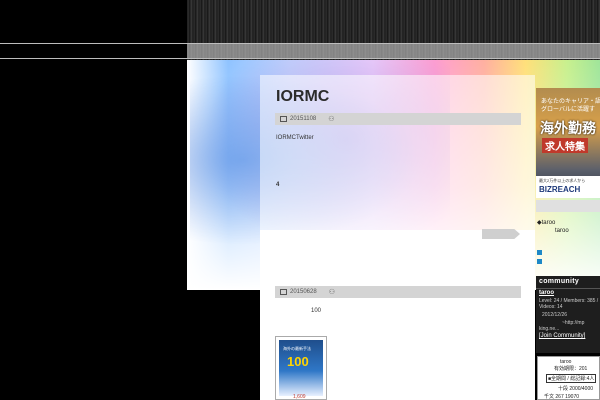 This screenshot has width=600, height=400. I want to click on community-url: ~http://mp, so click(573, 323).